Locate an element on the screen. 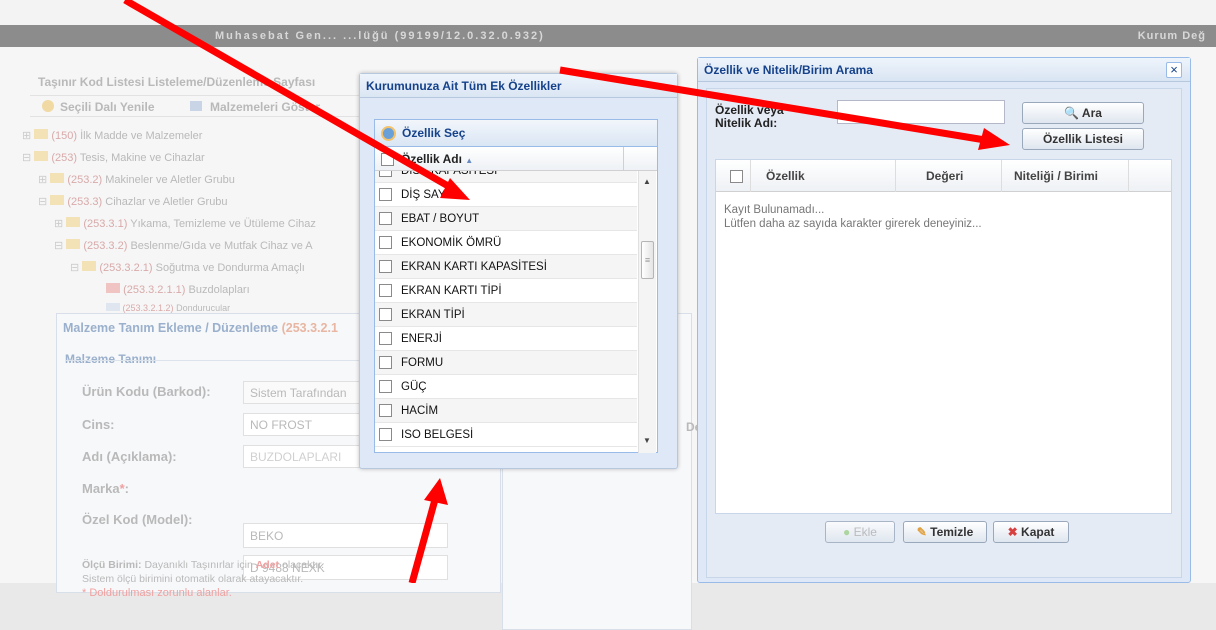 This screenshot has height=630, width=1216. arrow-to-feature-list-button is located at coordinates (772, 105).